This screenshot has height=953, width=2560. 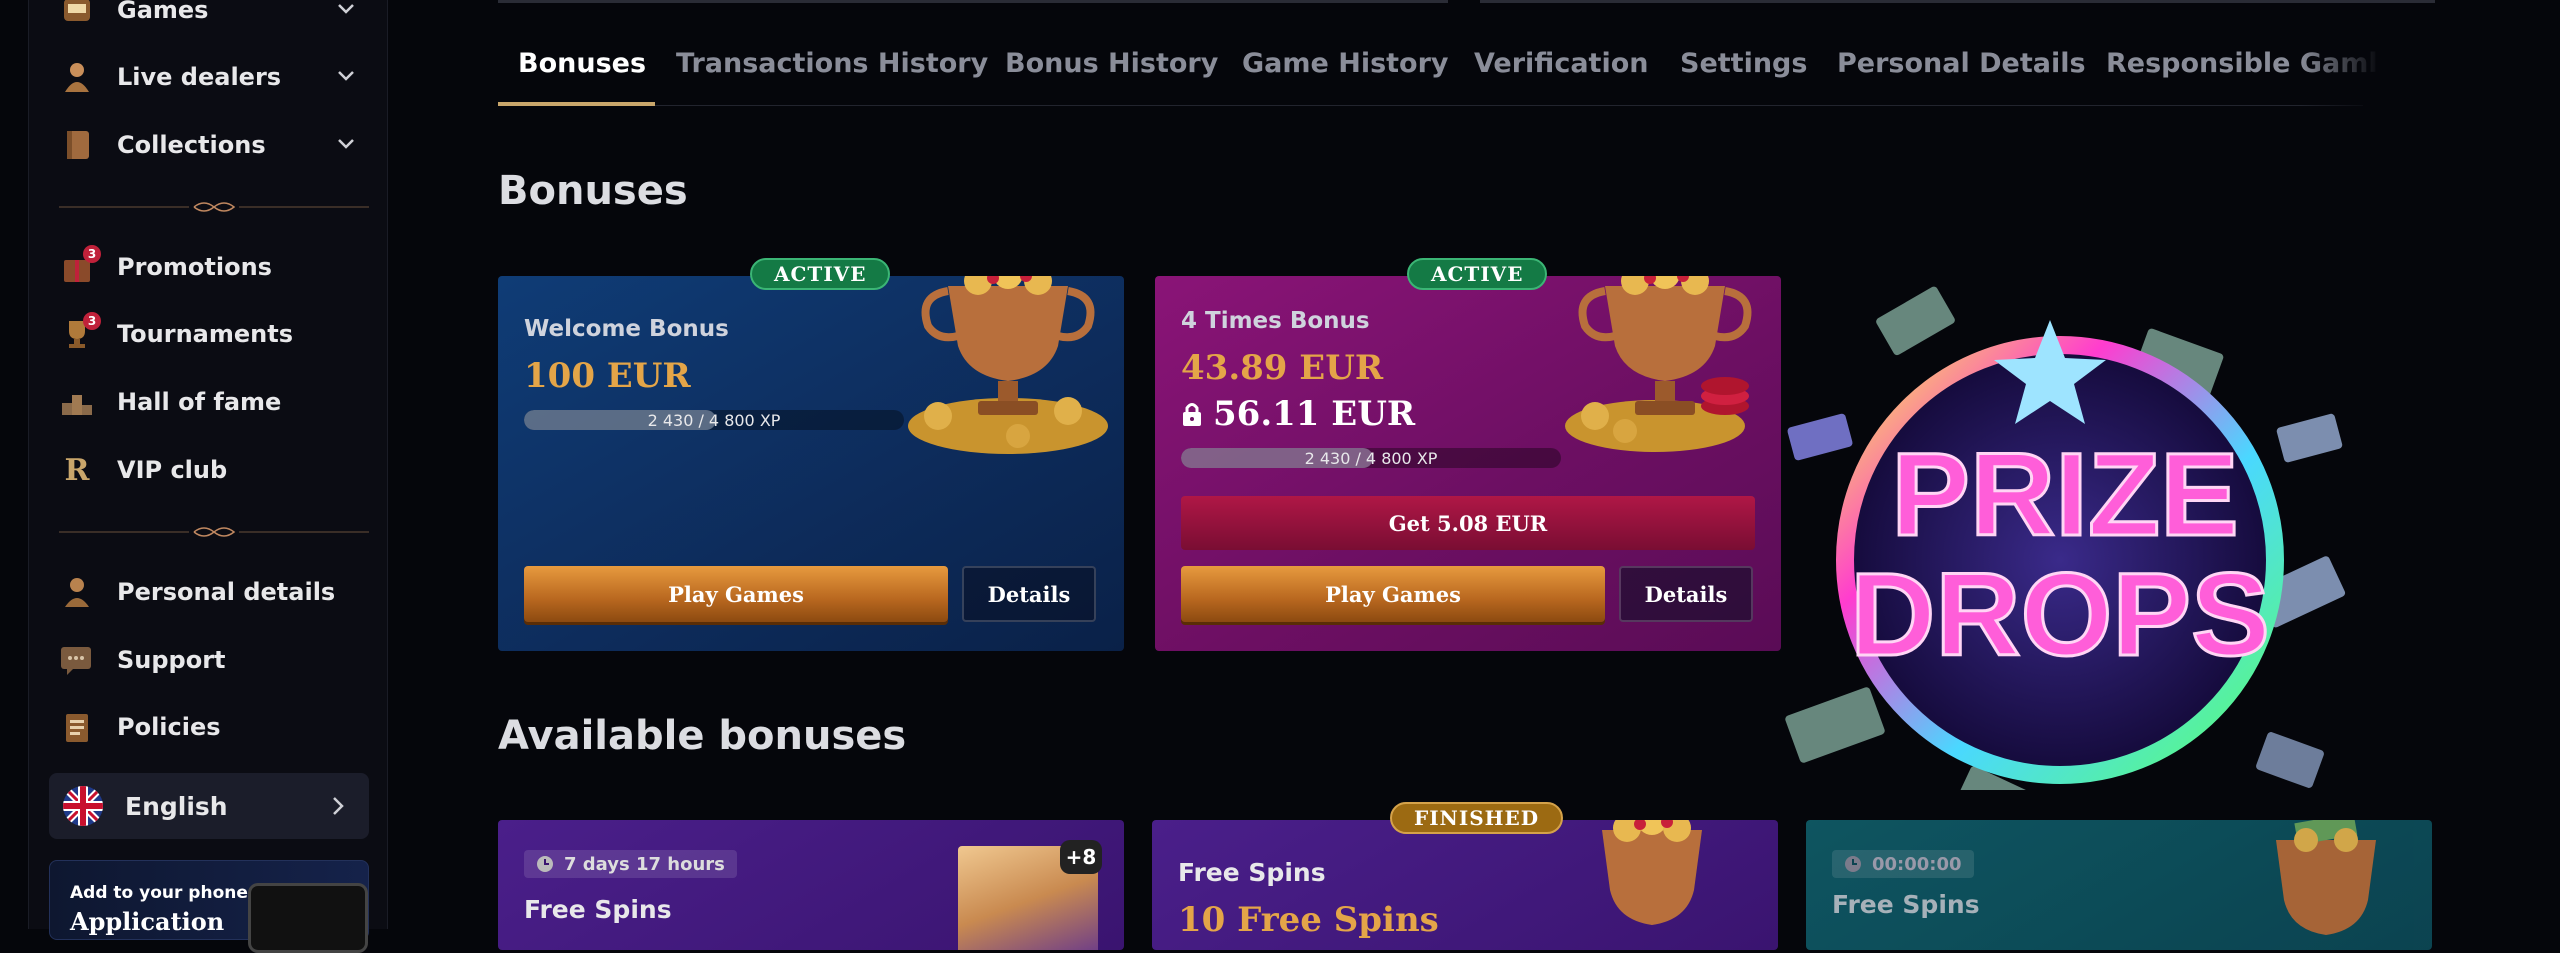 I want to click on sidebar-item-label: Live dealers, so click(x=199, y=77).